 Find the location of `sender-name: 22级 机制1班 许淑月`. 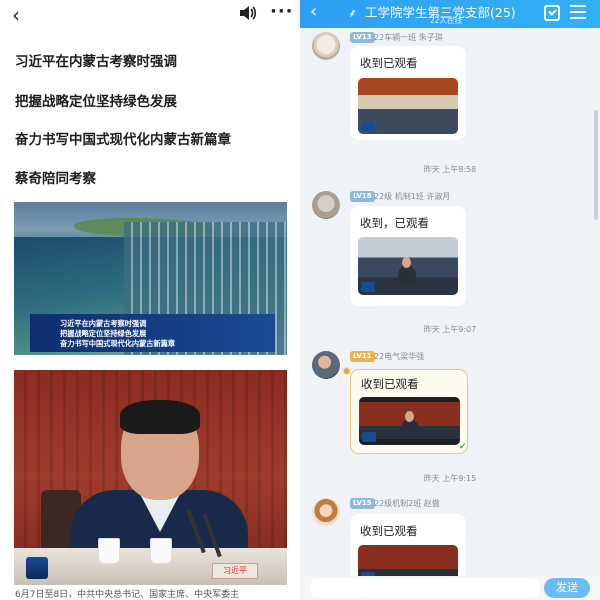

sender-name: 22级 机制1班 许淑月 is located at coordinates (412, 196).